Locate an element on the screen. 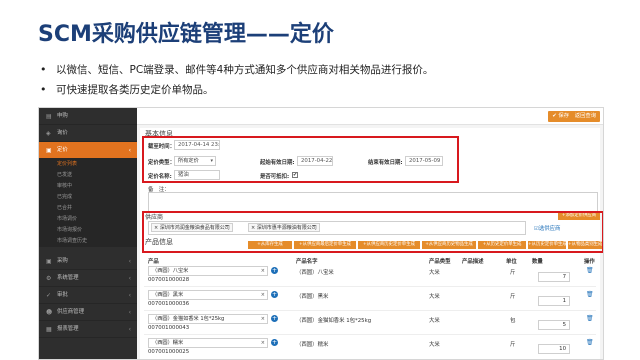 The image size is (640, 360). sidebar-item-label: 审批 is located at coordinates (62, 295).